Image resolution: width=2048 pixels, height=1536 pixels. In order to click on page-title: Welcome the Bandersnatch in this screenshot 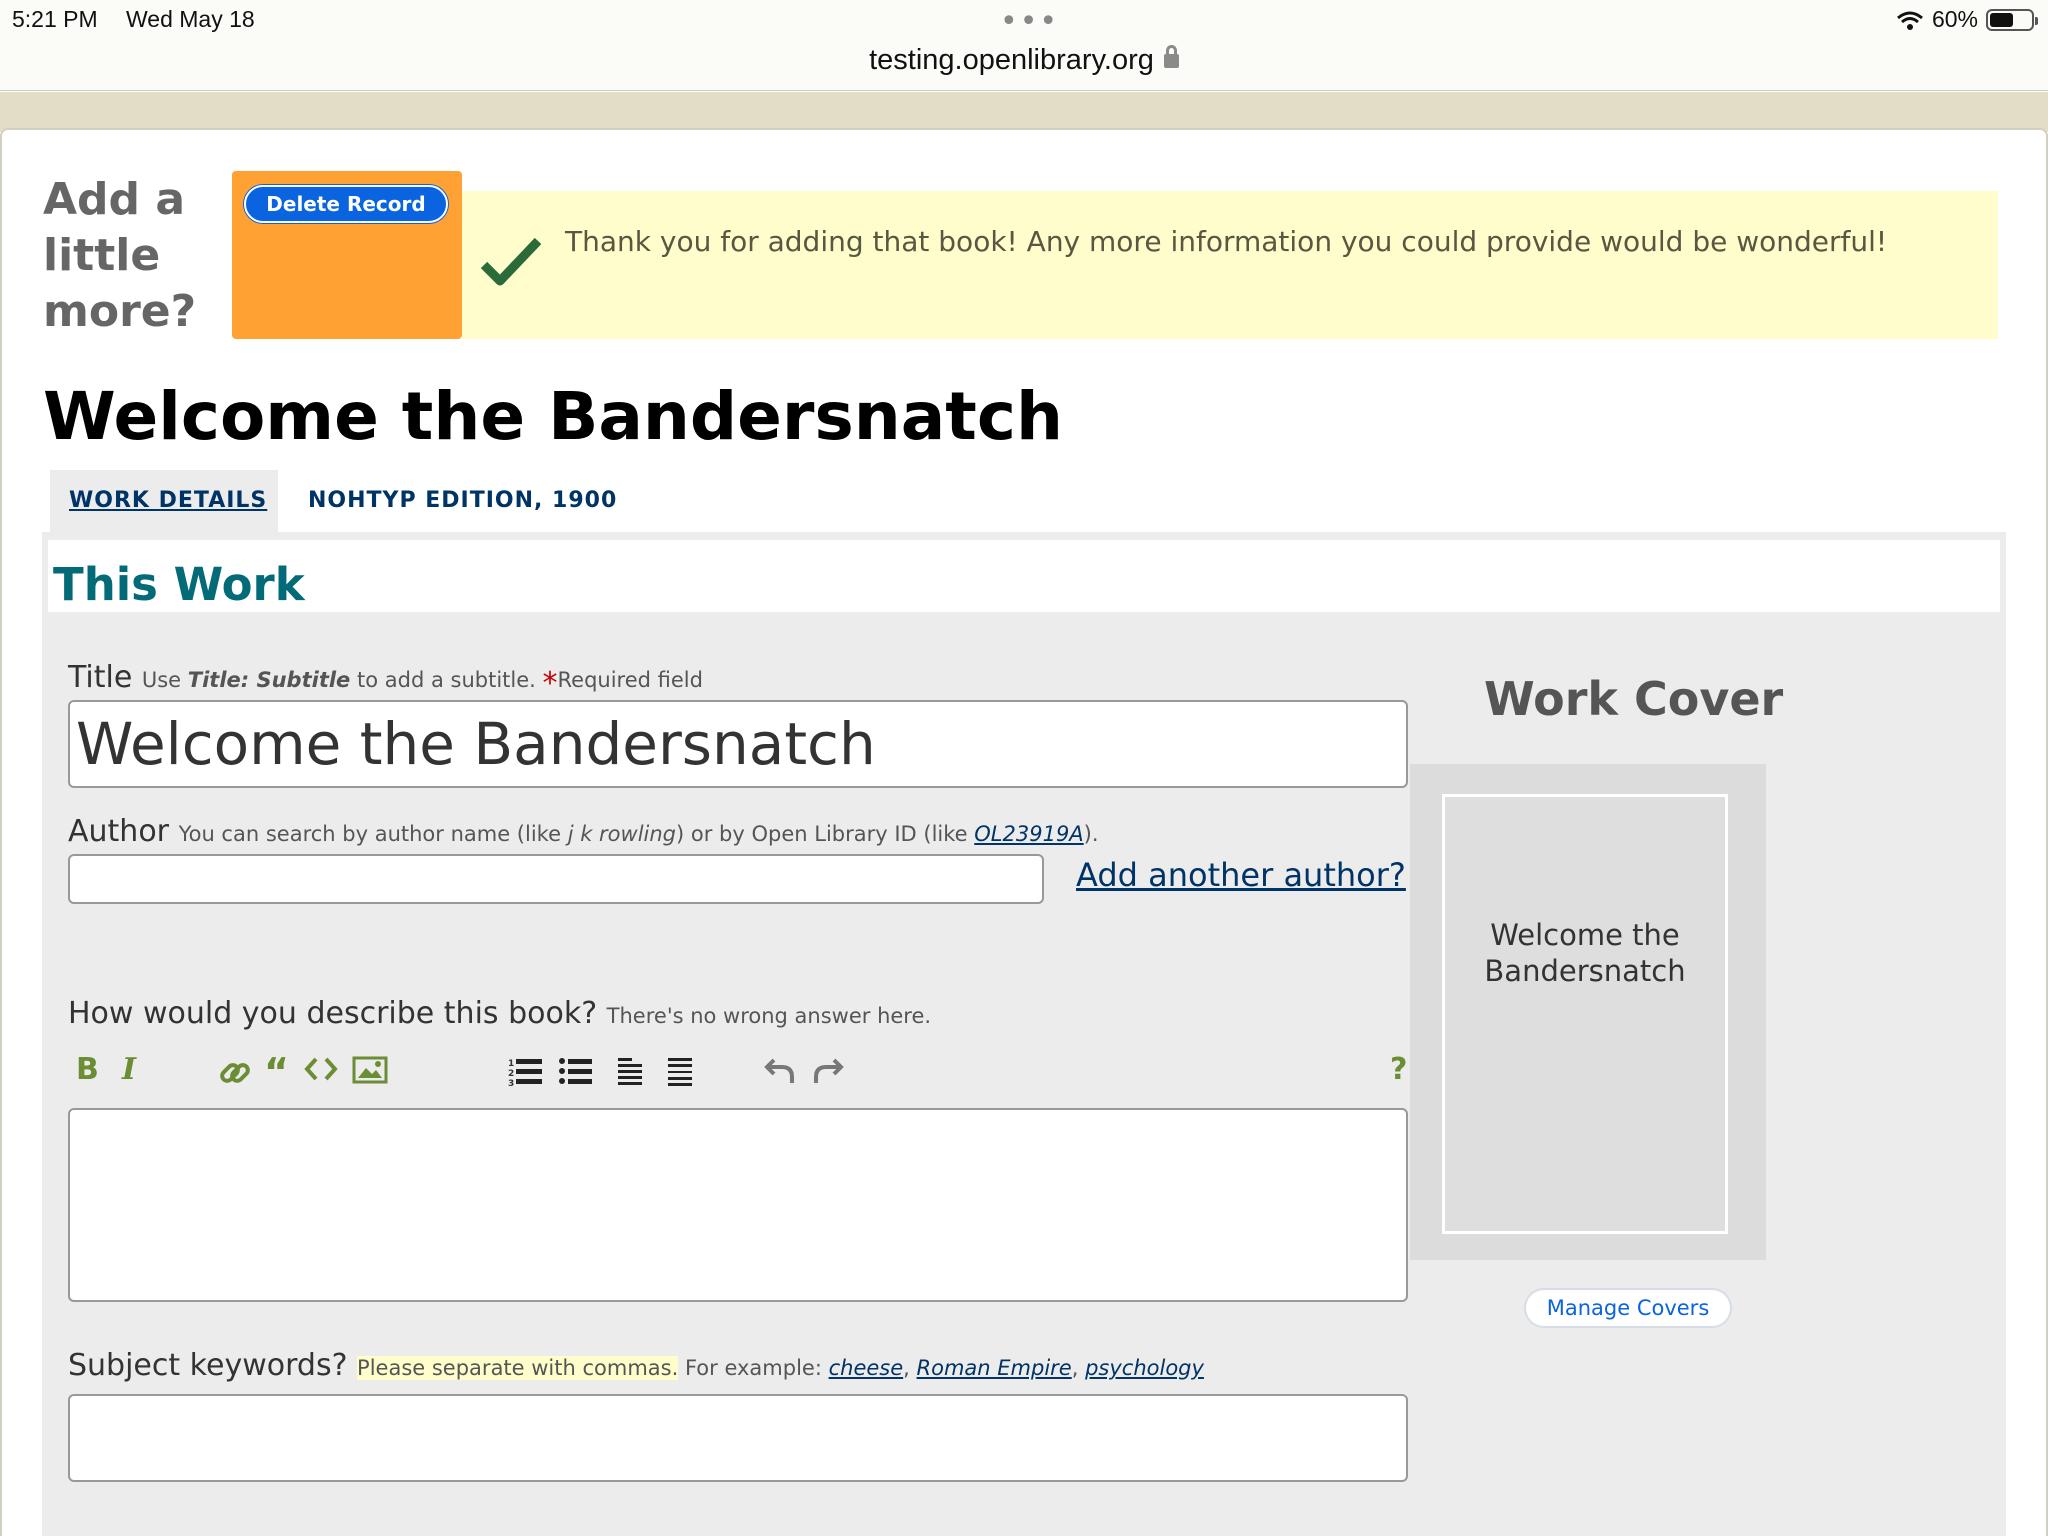, I will do `click(553, 416)`.